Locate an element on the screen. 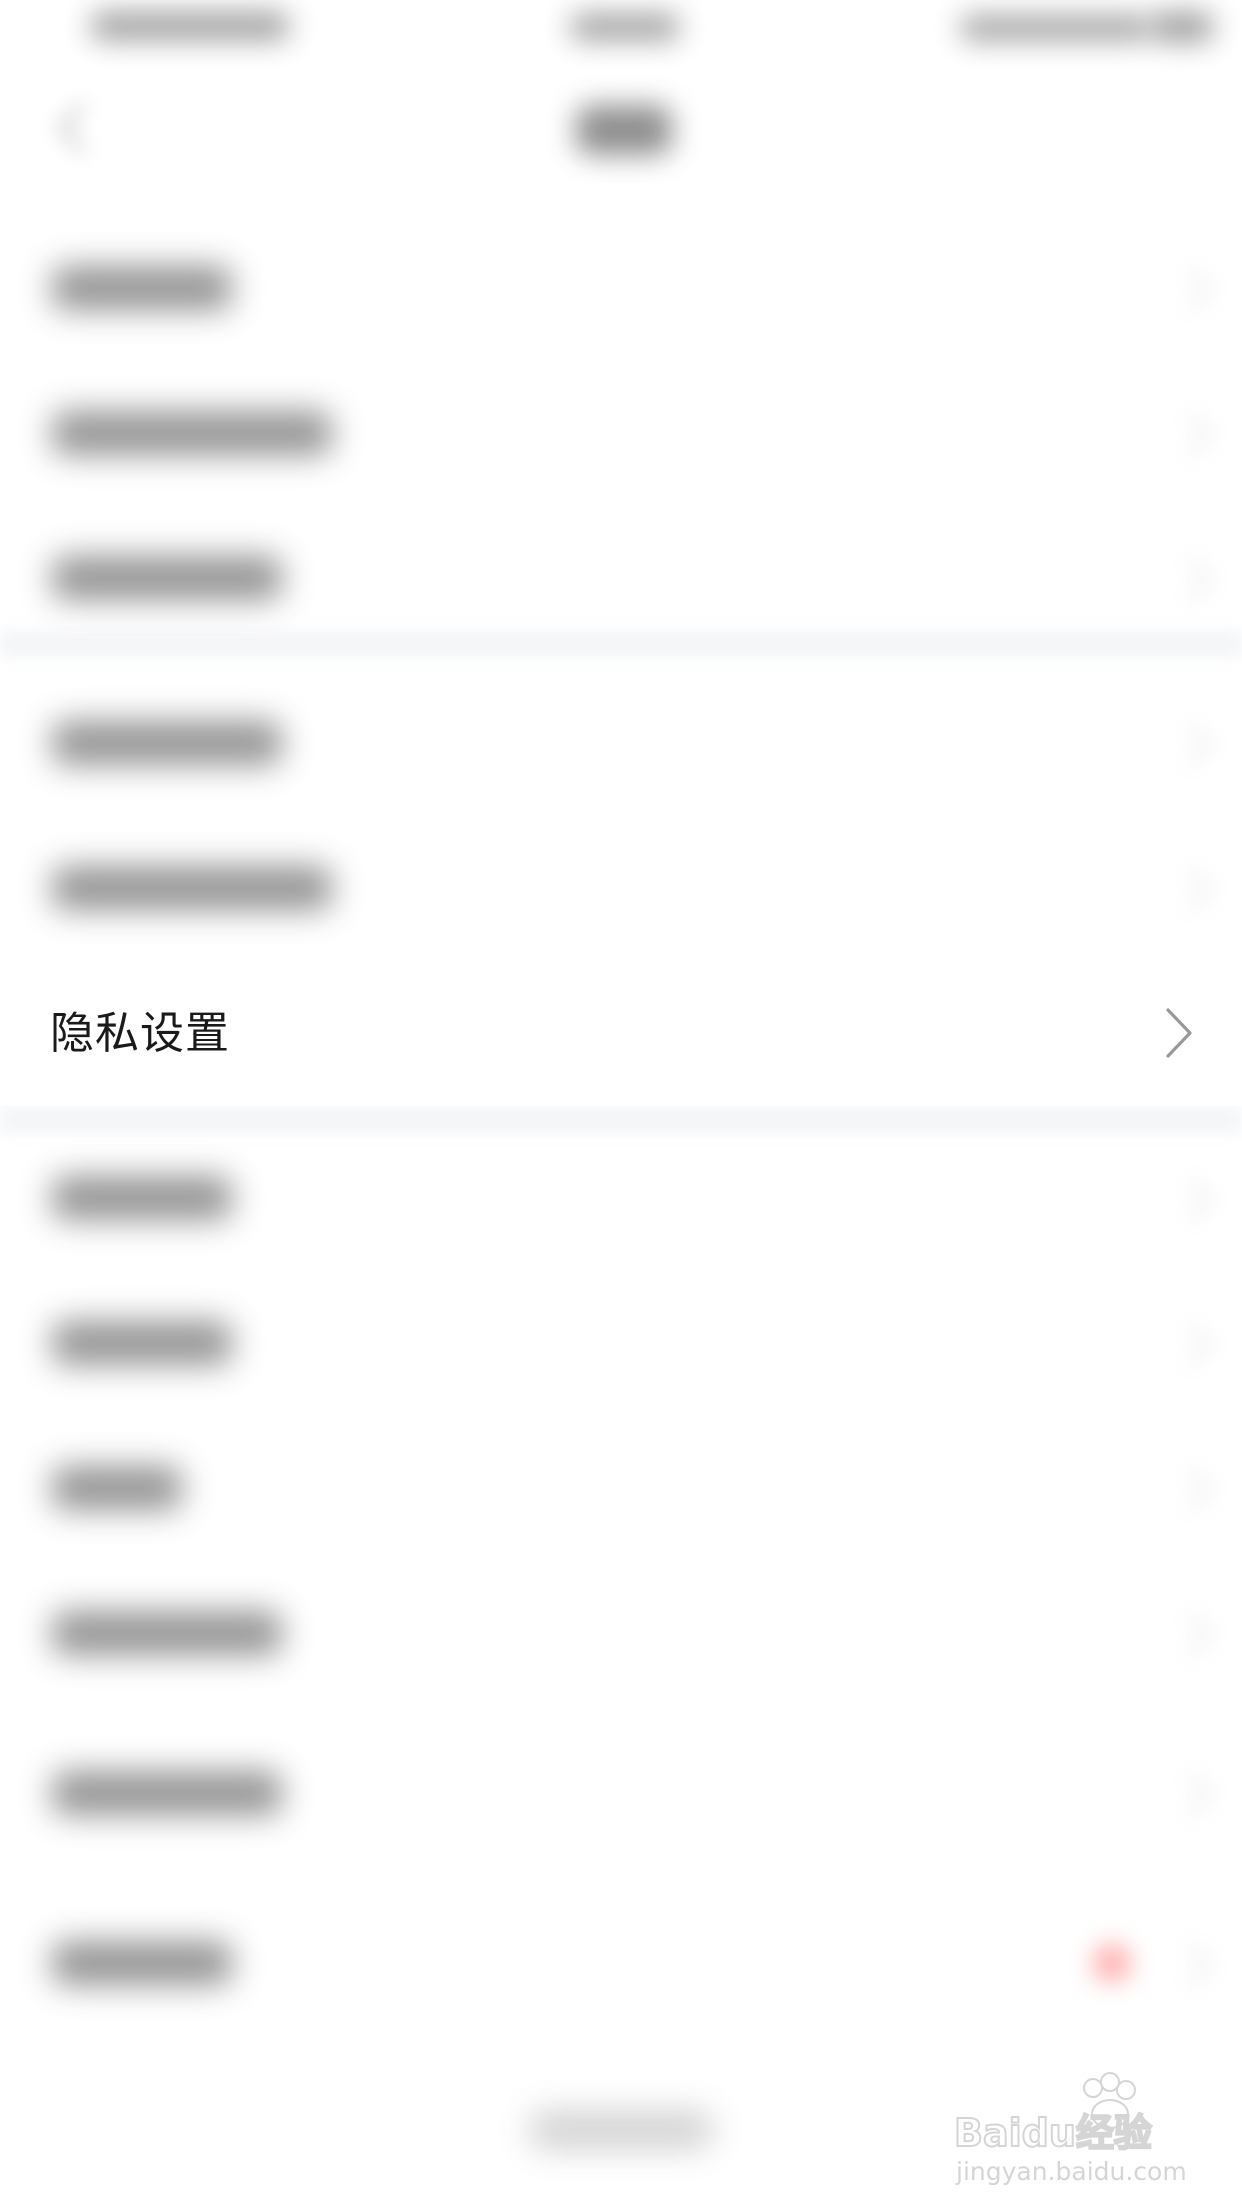  home-indicator is located at coordinates (621, 2130).